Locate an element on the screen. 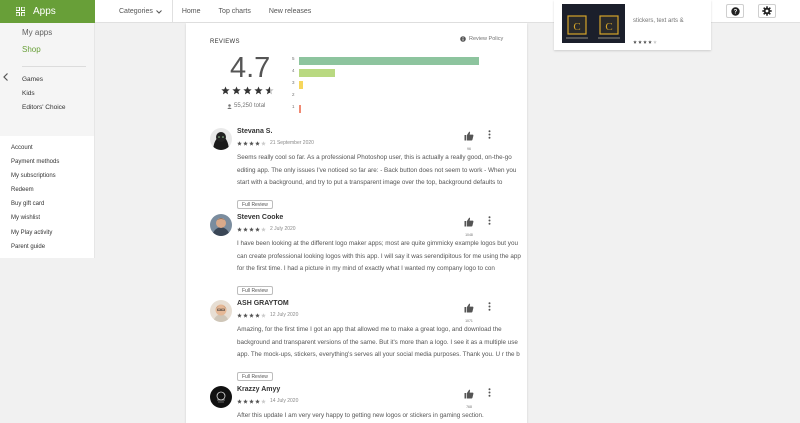  help-button: ? is located at coordinates (735, 11).